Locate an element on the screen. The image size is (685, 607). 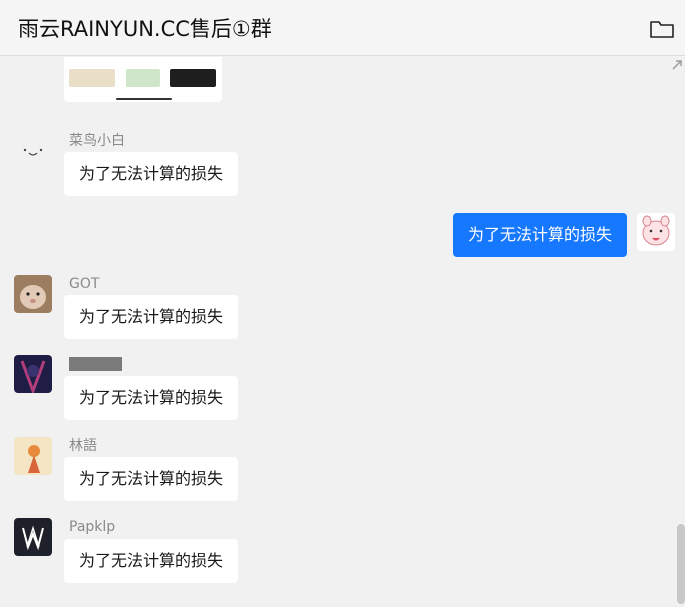
forward-arrow-icon is located at coordinates (677, 65).